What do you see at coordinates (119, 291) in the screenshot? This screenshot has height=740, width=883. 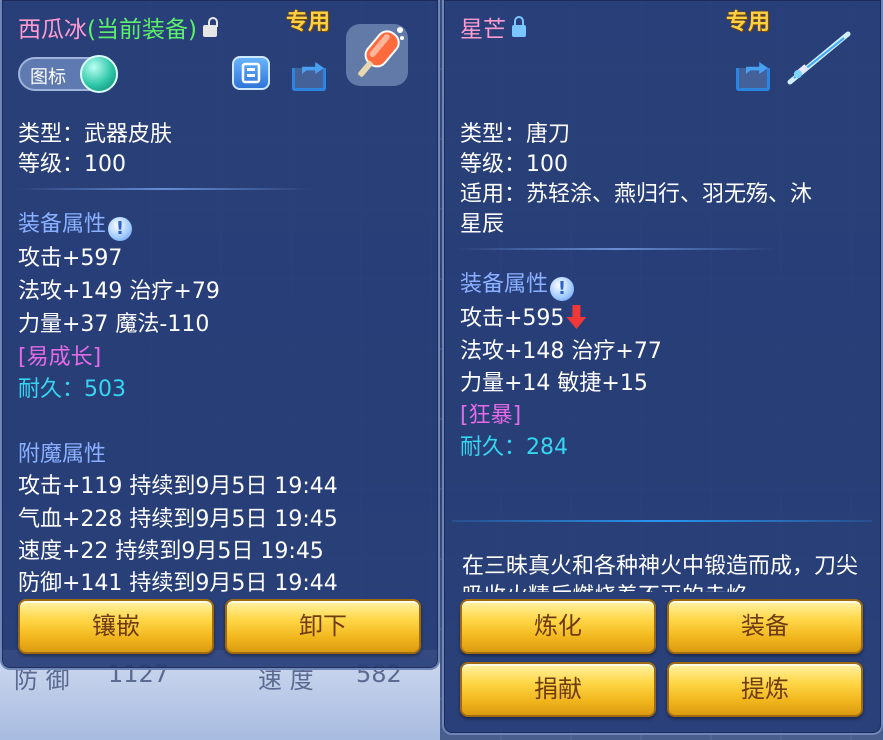 I see `attr-magic-heal: 法攻+149 治疗+79` at bounding box center [119, 291].